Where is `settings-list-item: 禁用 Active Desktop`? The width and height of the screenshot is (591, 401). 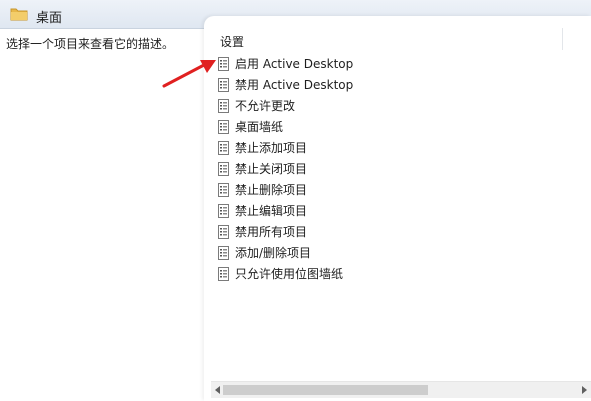 settings-list-item: 禁用 Active Desktop is located at coordinates (285, 84).